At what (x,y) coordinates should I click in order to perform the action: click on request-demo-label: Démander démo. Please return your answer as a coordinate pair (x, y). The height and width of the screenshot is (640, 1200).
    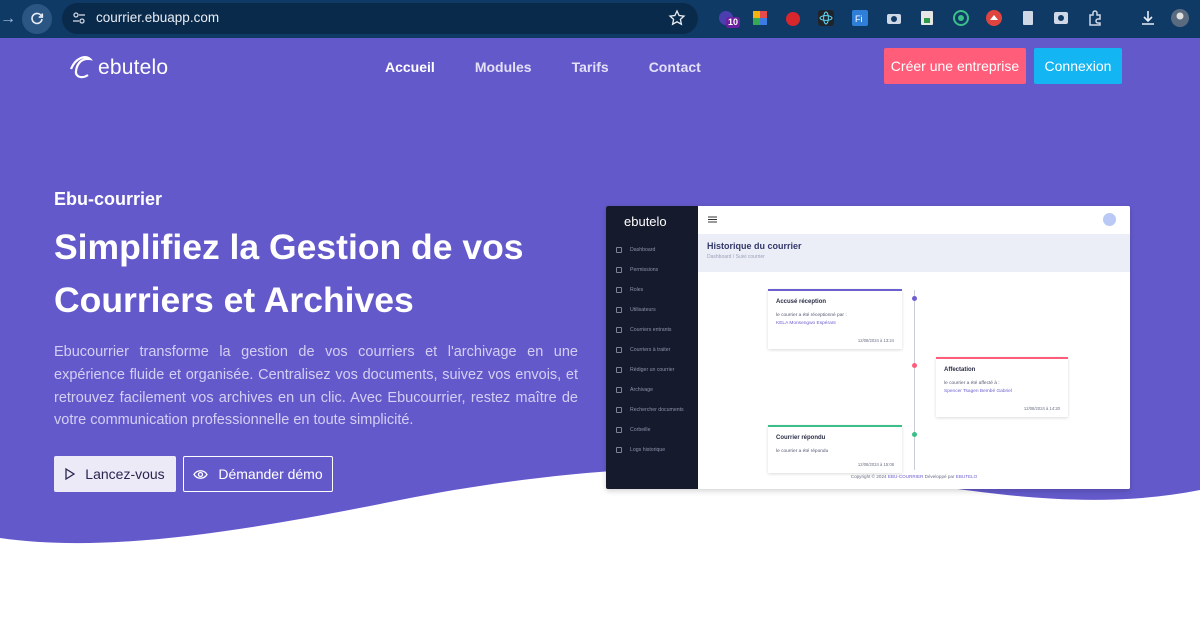
    Looking at the image, I should click on (270, 474).